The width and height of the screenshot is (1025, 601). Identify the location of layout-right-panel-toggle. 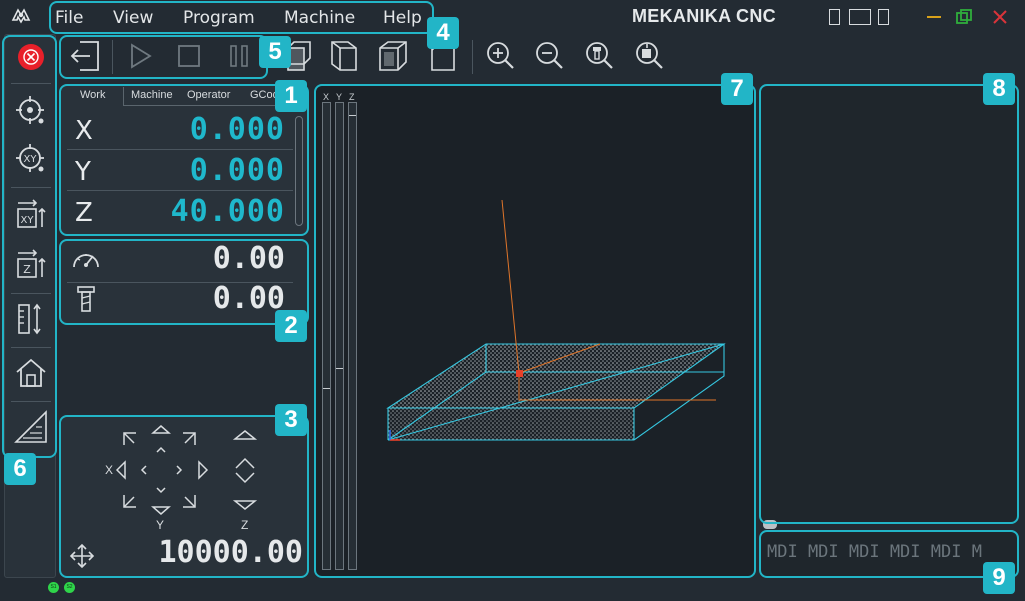
(883, 17).